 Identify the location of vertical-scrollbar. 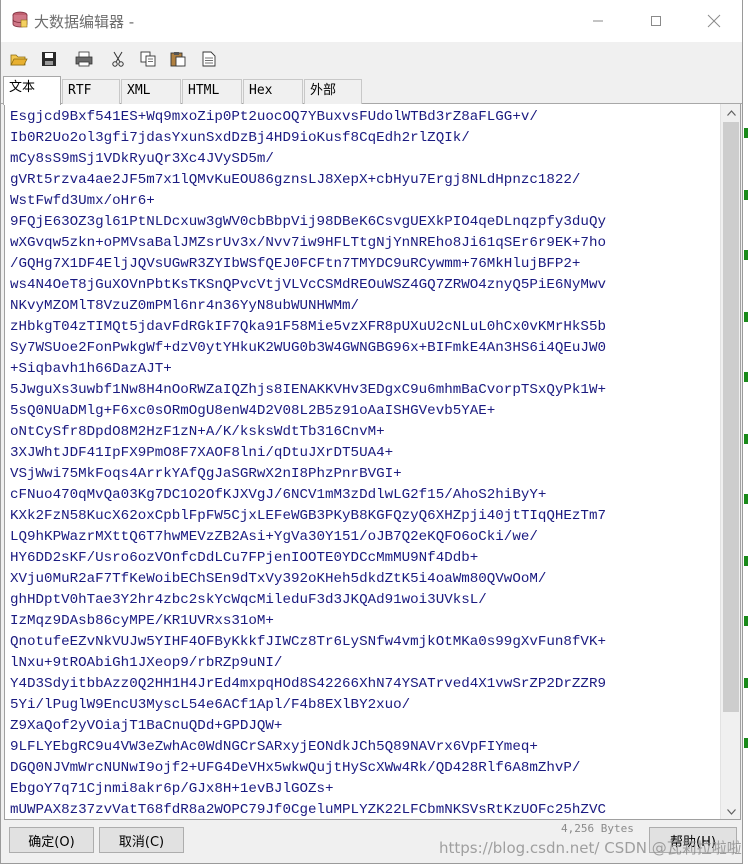
(730, 461).